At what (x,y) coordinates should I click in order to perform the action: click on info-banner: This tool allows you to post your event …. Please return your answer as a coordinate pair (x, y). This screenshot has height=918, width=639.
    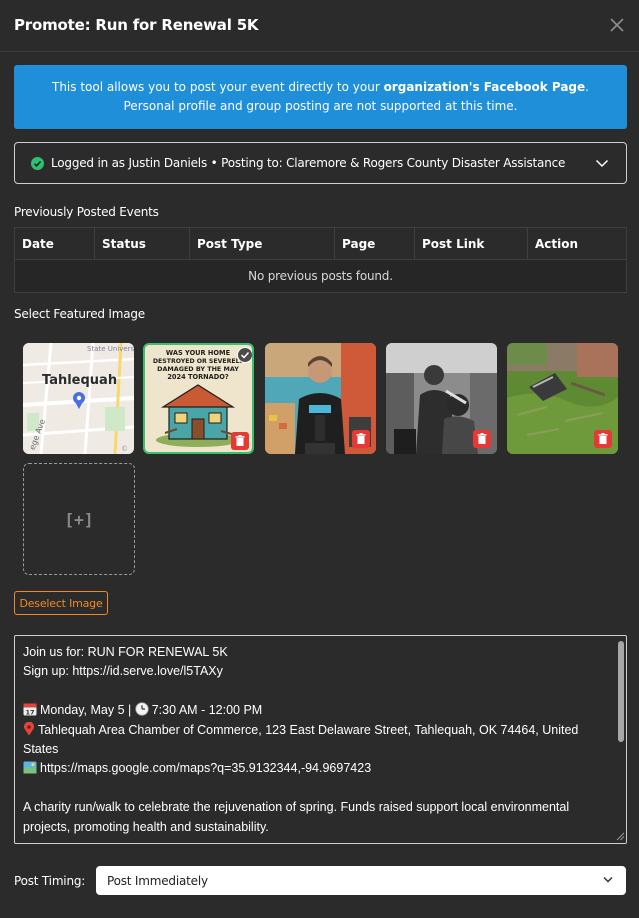
    Looking at the image, I should click on (320, 97).